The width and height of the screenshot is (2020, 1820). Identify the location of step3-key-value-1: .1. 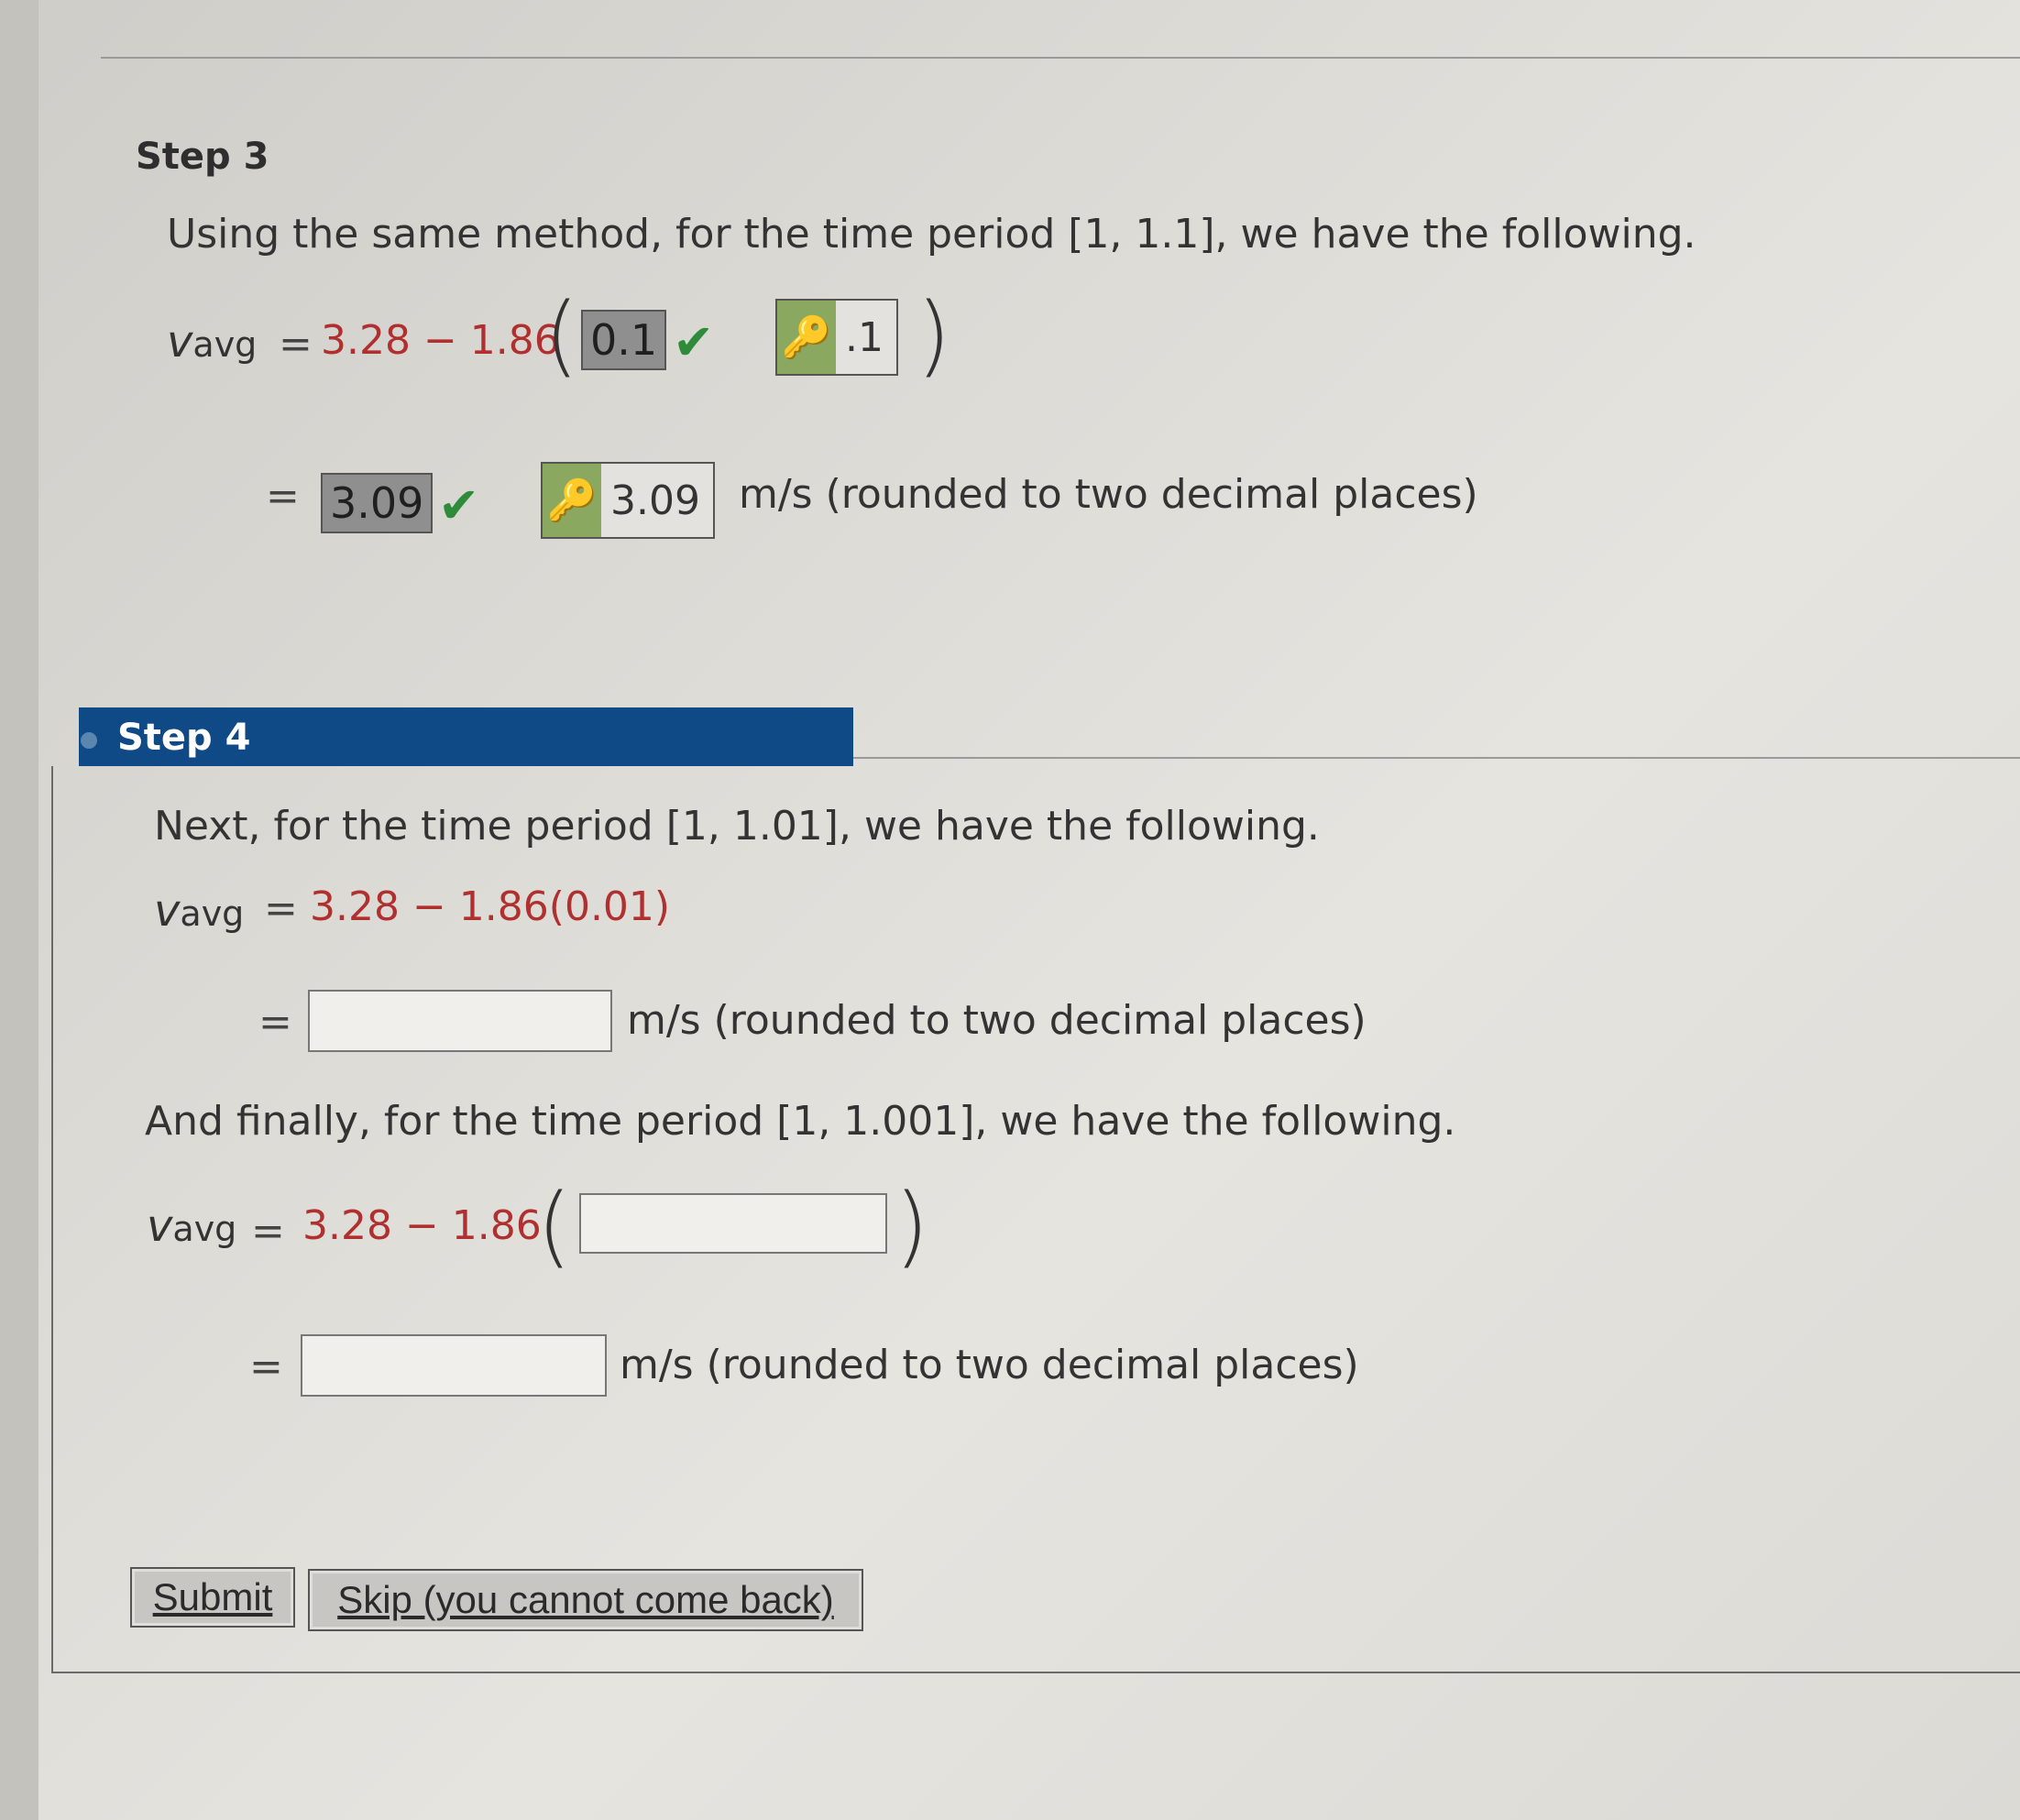
(865, 337).